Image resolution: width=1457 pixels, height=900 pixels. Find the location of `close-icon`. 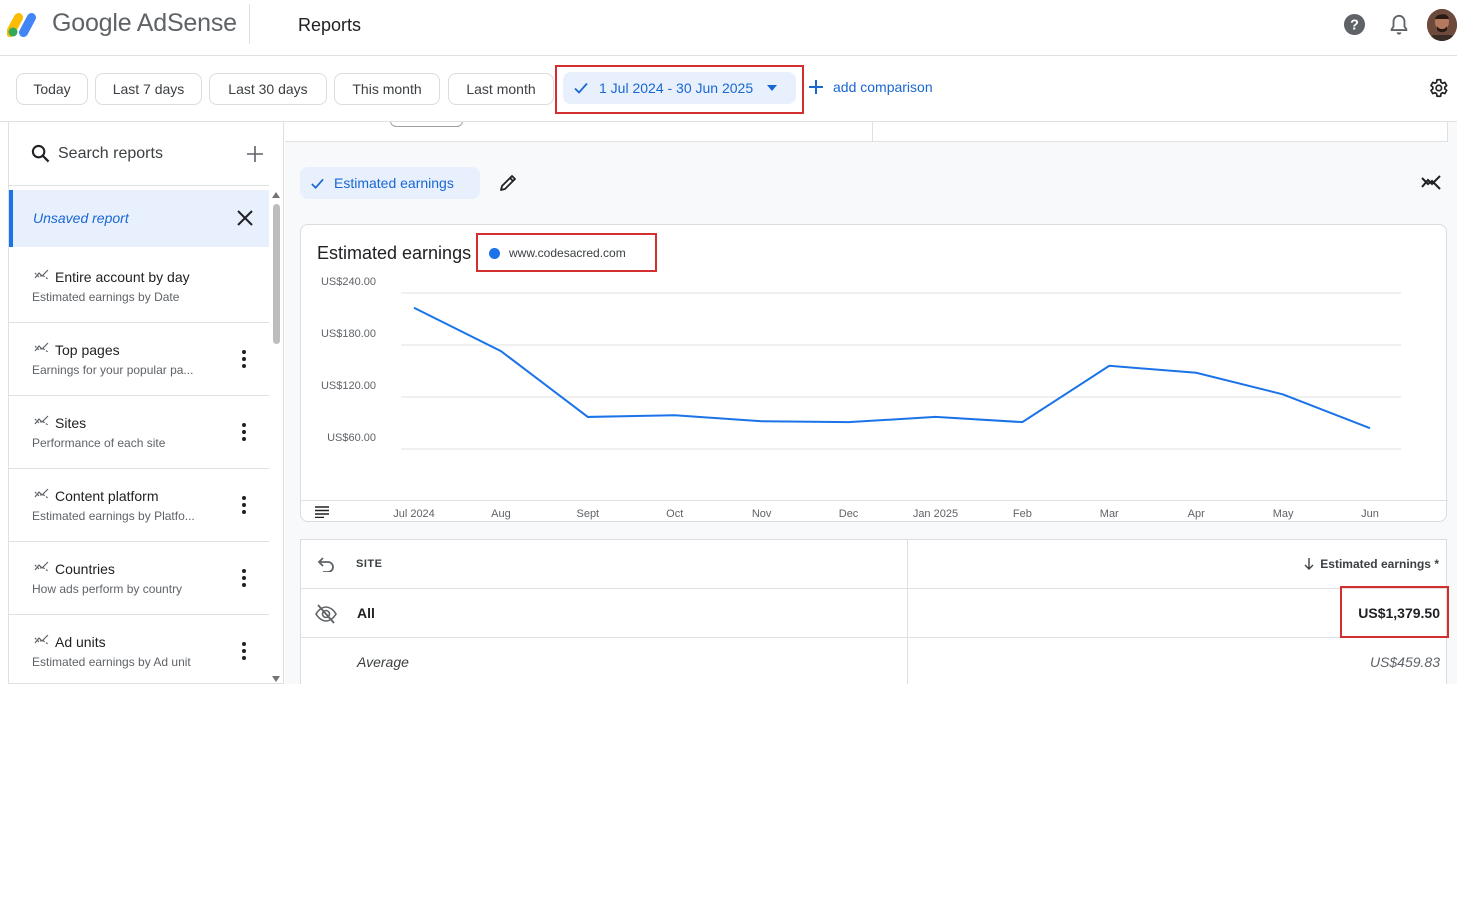

close-icon is located at coordinates (245, 218).